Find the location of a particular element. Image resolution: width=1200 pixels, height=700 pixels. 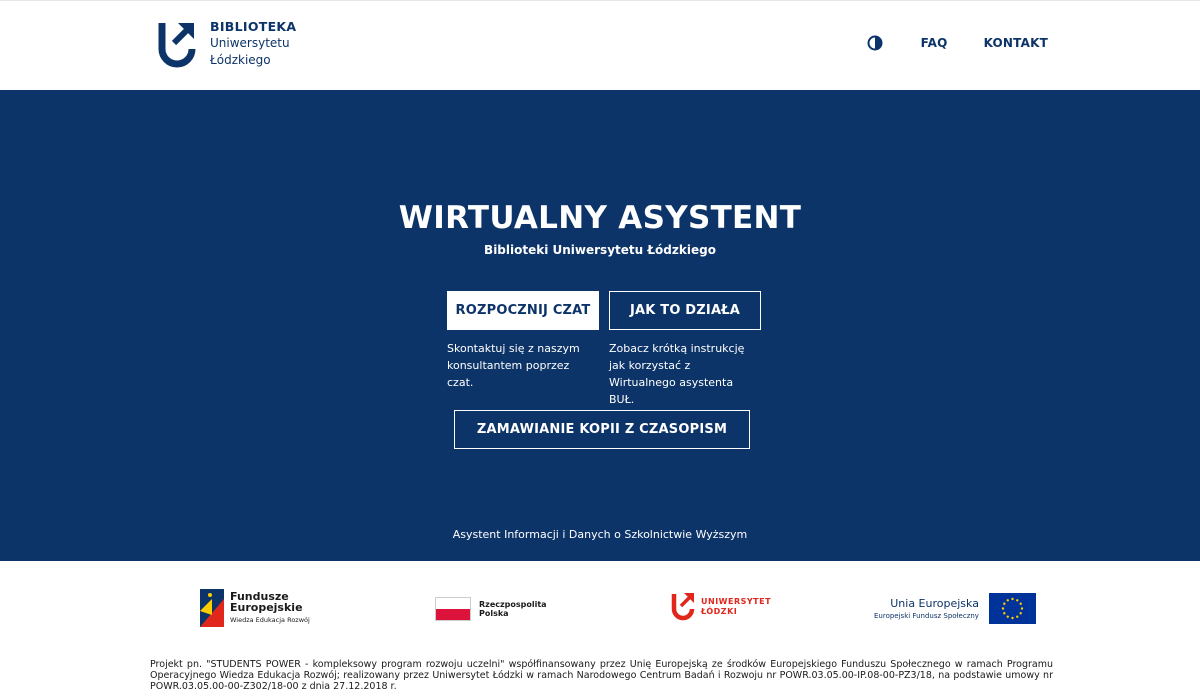

fe-line-3: Wiedza Edukacja Rozwój is located at coordinates (270, 619).